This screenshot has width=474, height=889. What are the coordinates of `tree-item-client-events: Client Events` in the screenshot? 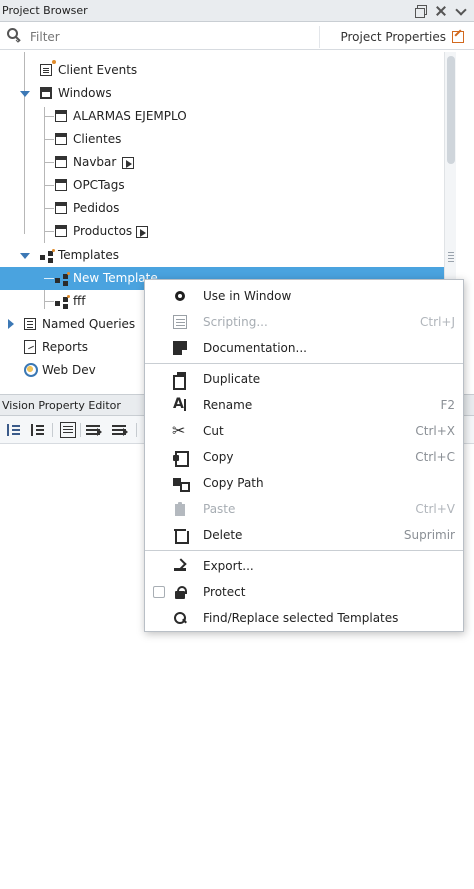 It's located at (229, 70).